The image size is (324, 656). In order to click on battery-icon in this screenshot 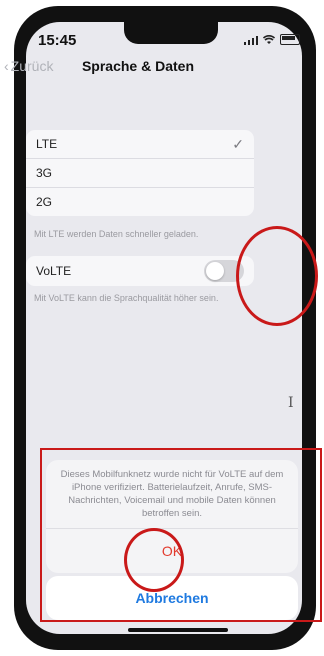, I will do `click(290, 39)`.